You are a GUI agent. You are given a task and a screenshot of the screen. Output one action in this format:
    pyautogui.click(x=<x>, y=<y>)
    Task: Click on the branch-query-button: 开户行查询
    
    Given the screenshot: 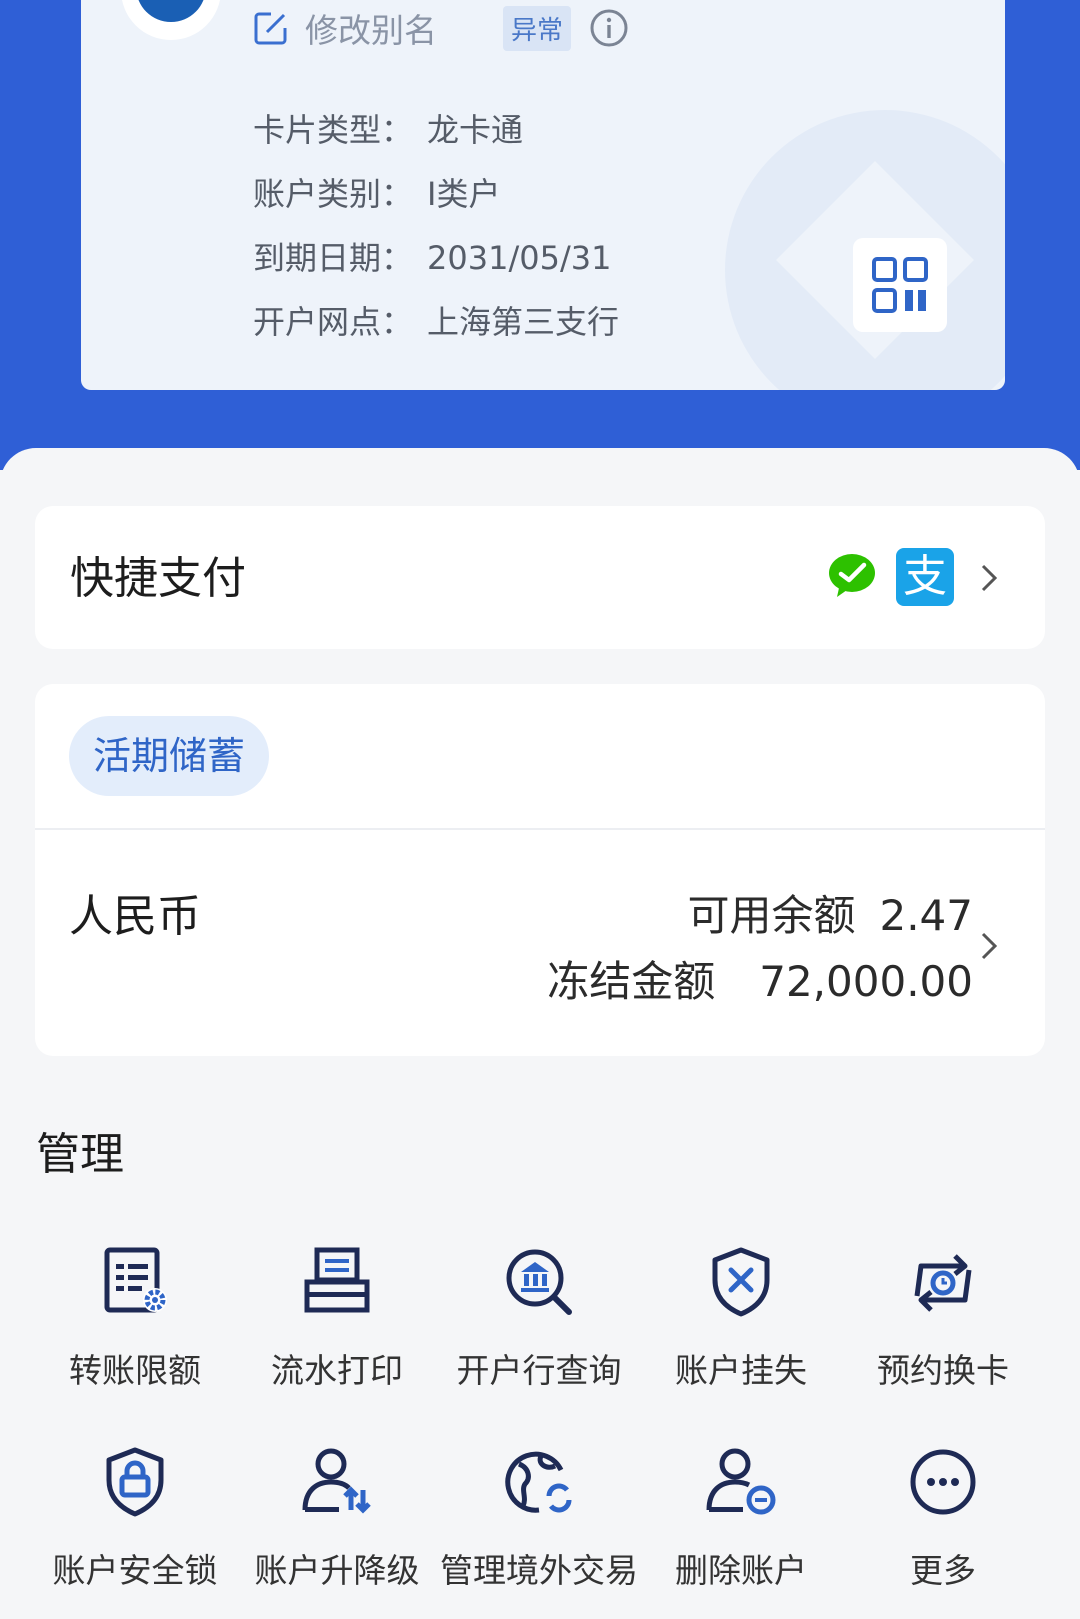 What is the action you would take?
    pyautogui.click(x=539, y=1318)
    